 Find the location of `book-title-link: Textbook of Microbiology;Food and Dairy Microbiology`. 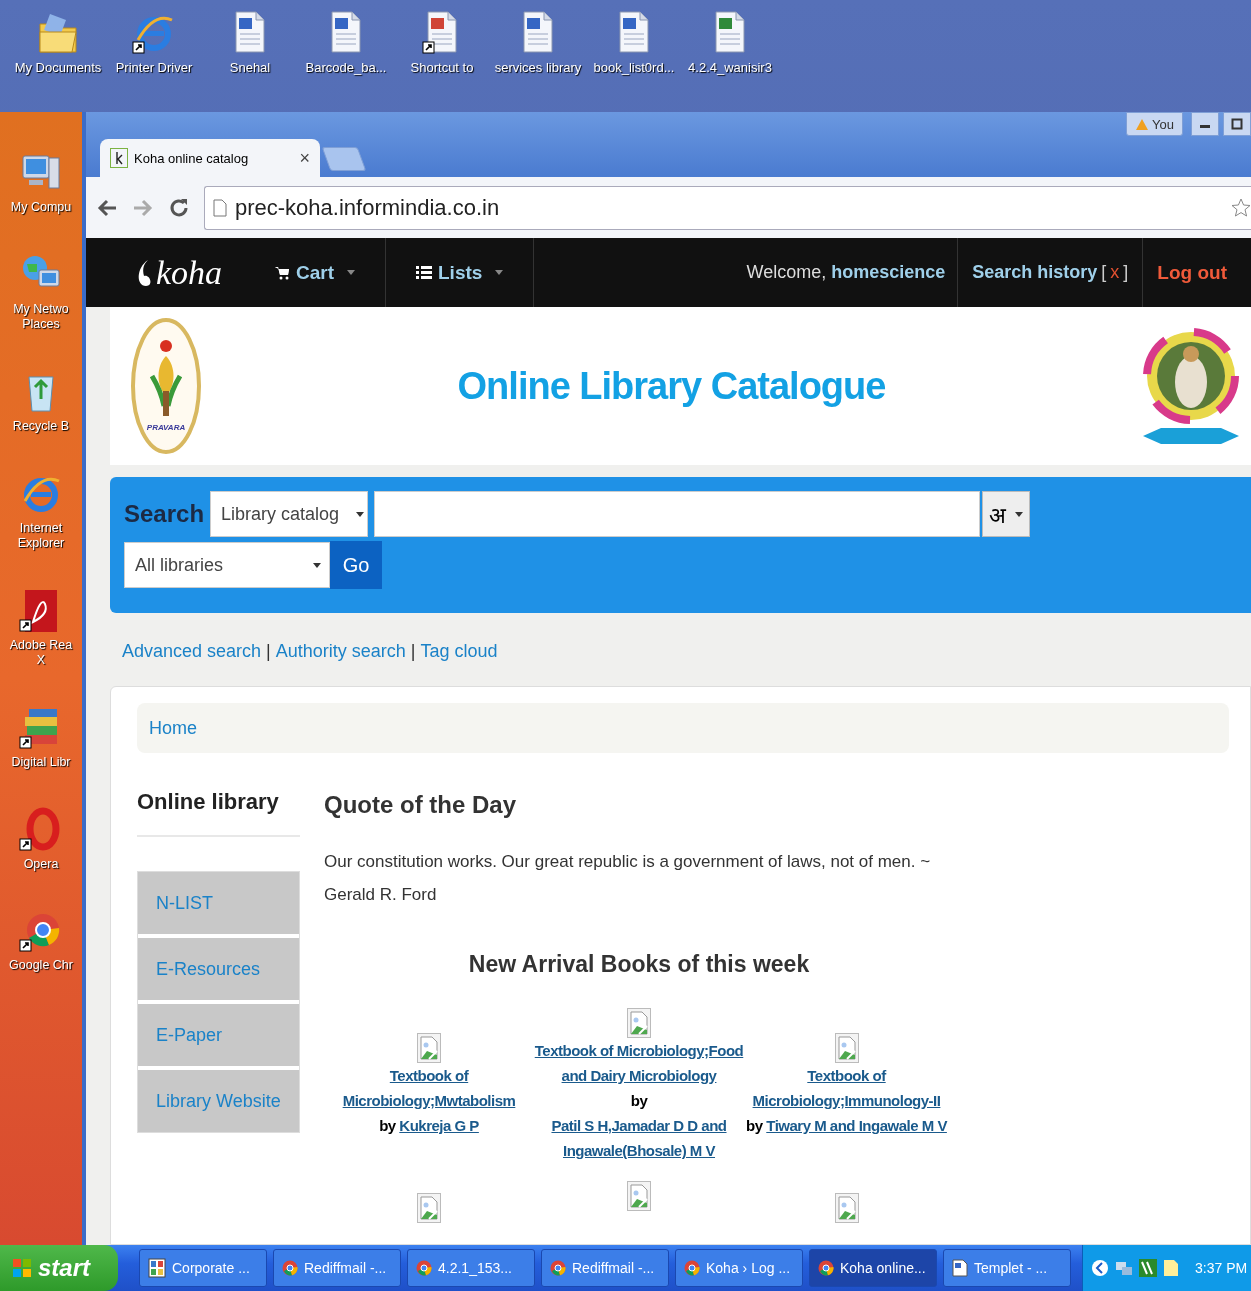

book-title-link: Textbook of Microbiology;Food and Dairy Microbiology is located at coordinates (639, 1063).